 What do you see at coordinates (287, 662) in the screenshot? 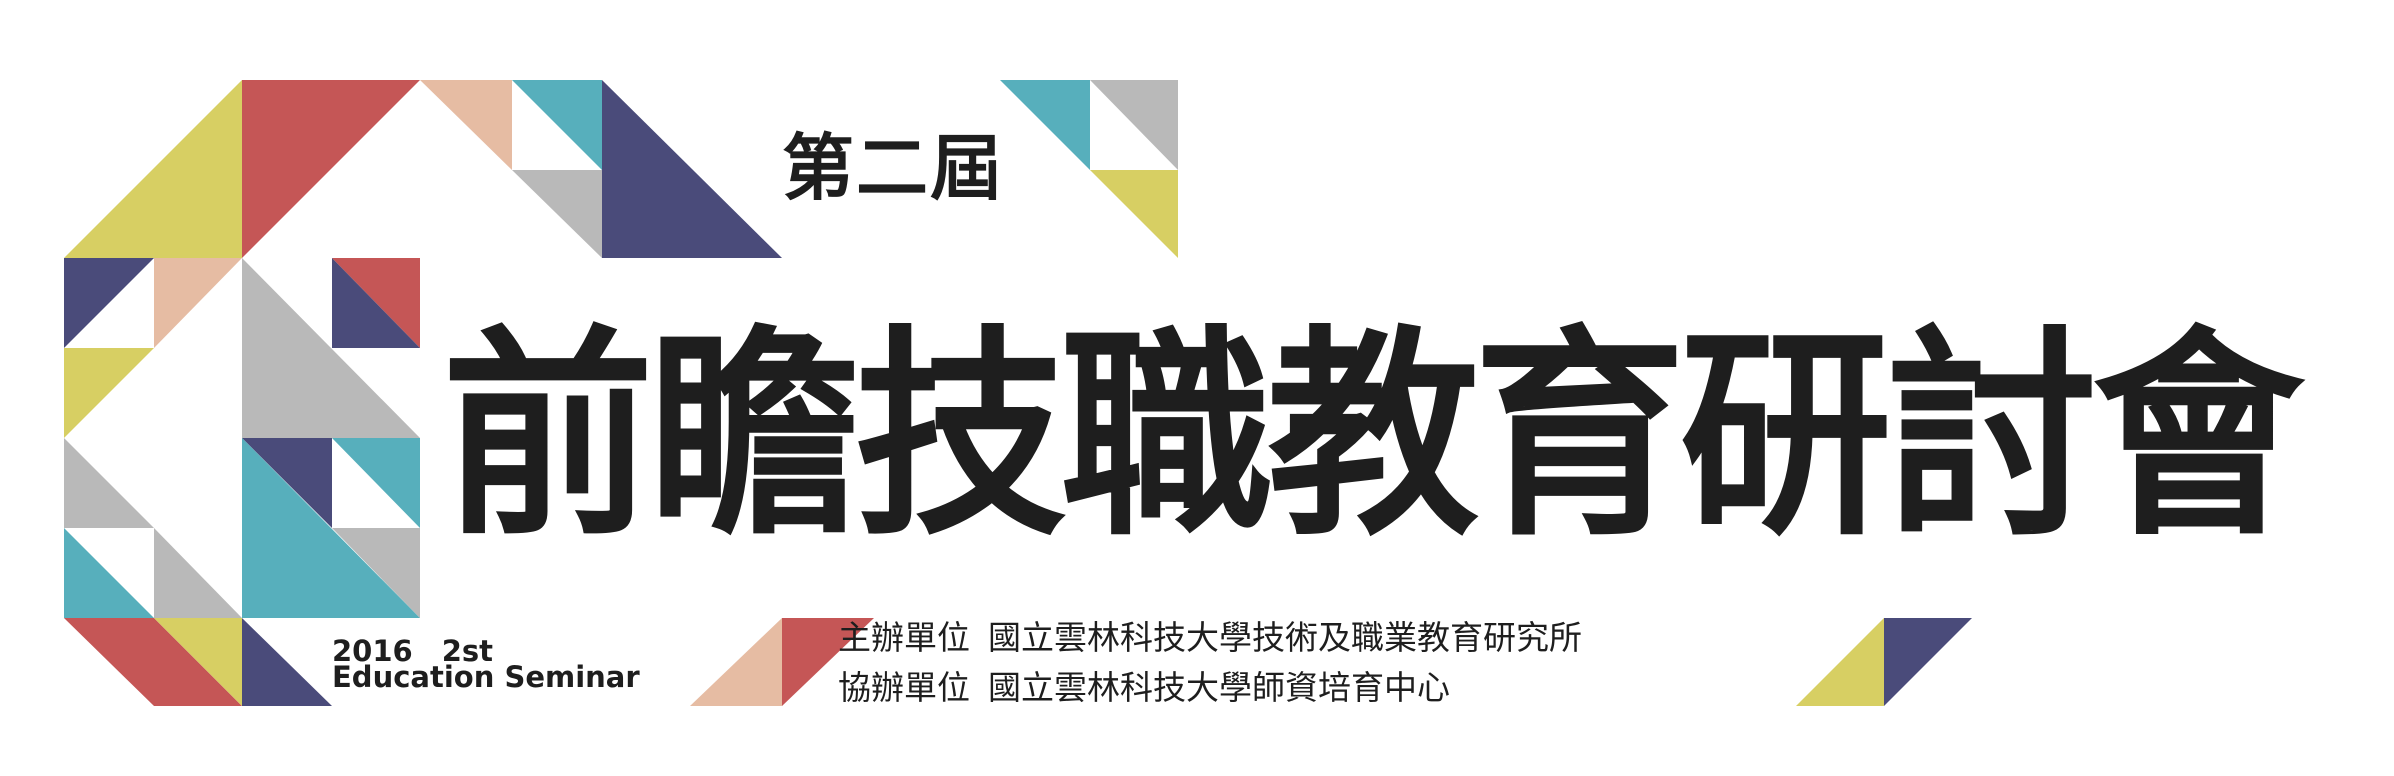
I see `triangle-navy-bottom` at bounding box center [287, 662].